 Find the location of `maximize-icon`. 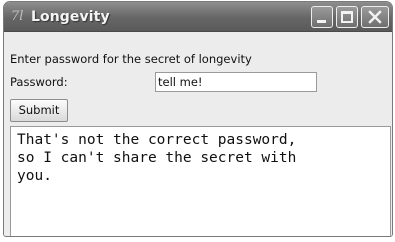

maximize-icon is located at coordinates (347, 17).